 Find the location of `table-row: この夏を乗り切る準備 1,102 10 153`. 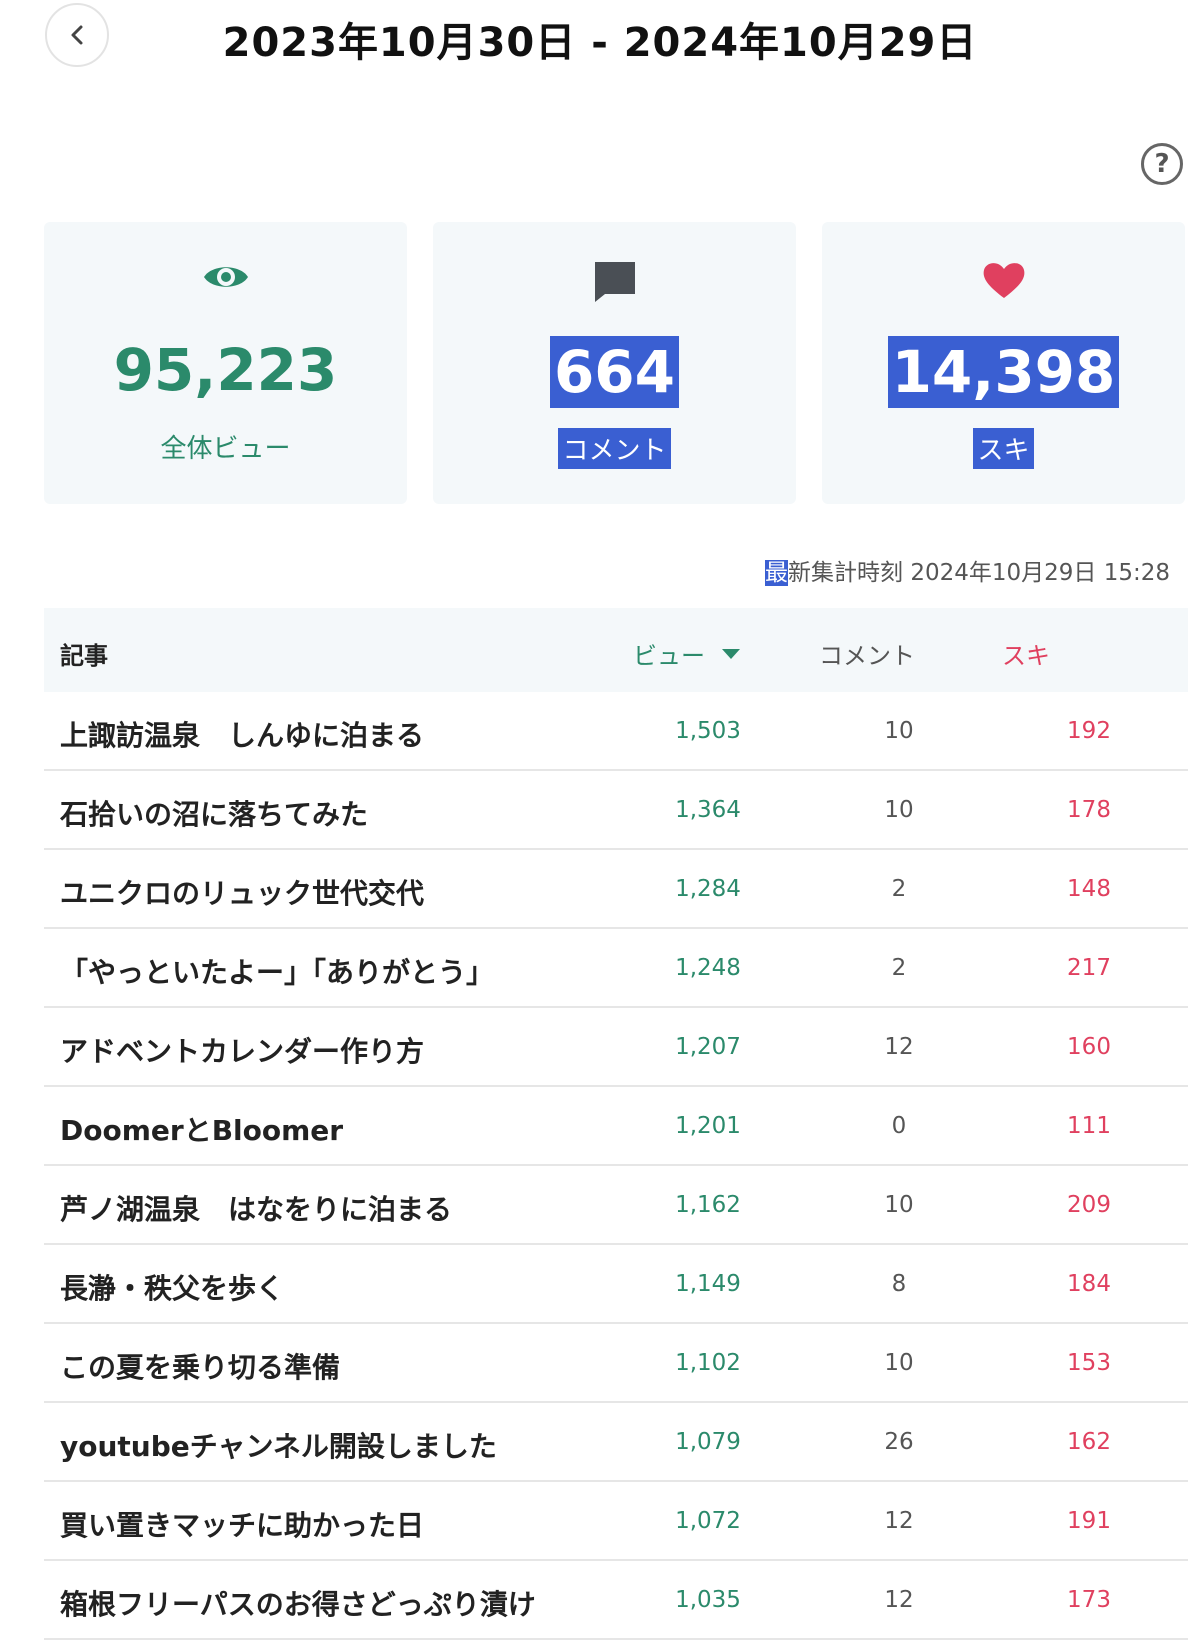

table-row: この夏を乗り切る準備 1,102 10 153 is located at coordinates (616, 1363).